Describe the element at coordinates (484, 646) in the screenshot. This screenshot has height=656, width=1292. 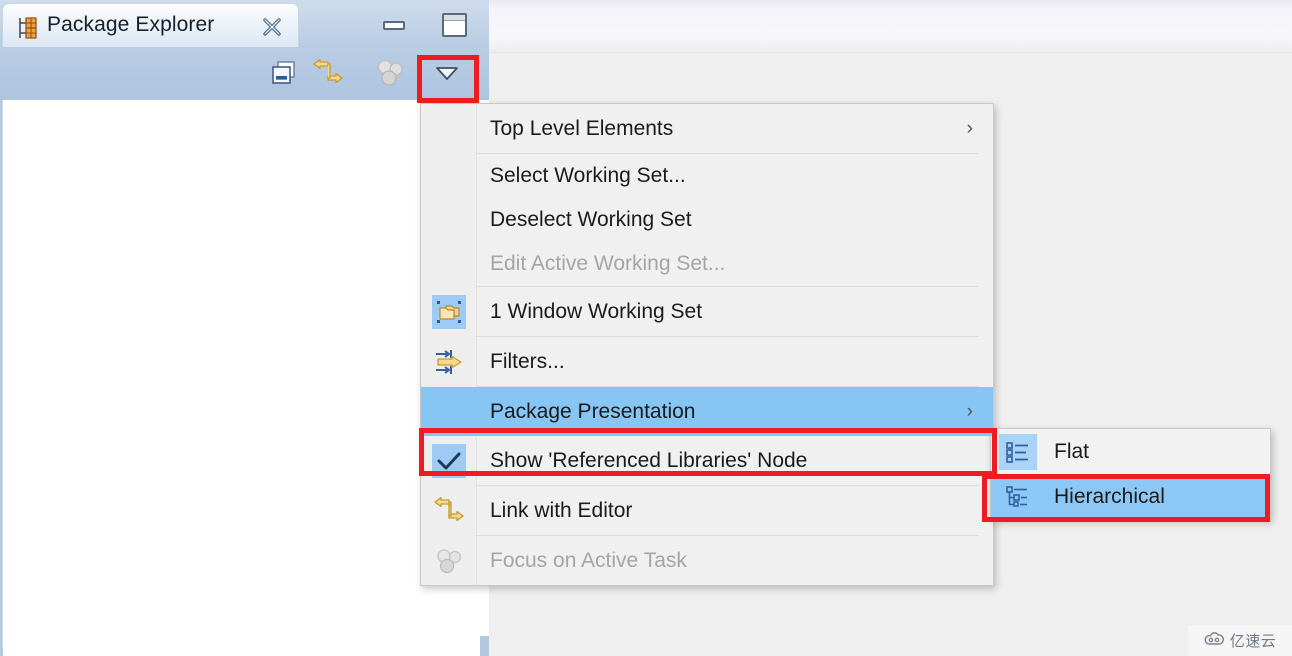
I see `view-sash` at that location.